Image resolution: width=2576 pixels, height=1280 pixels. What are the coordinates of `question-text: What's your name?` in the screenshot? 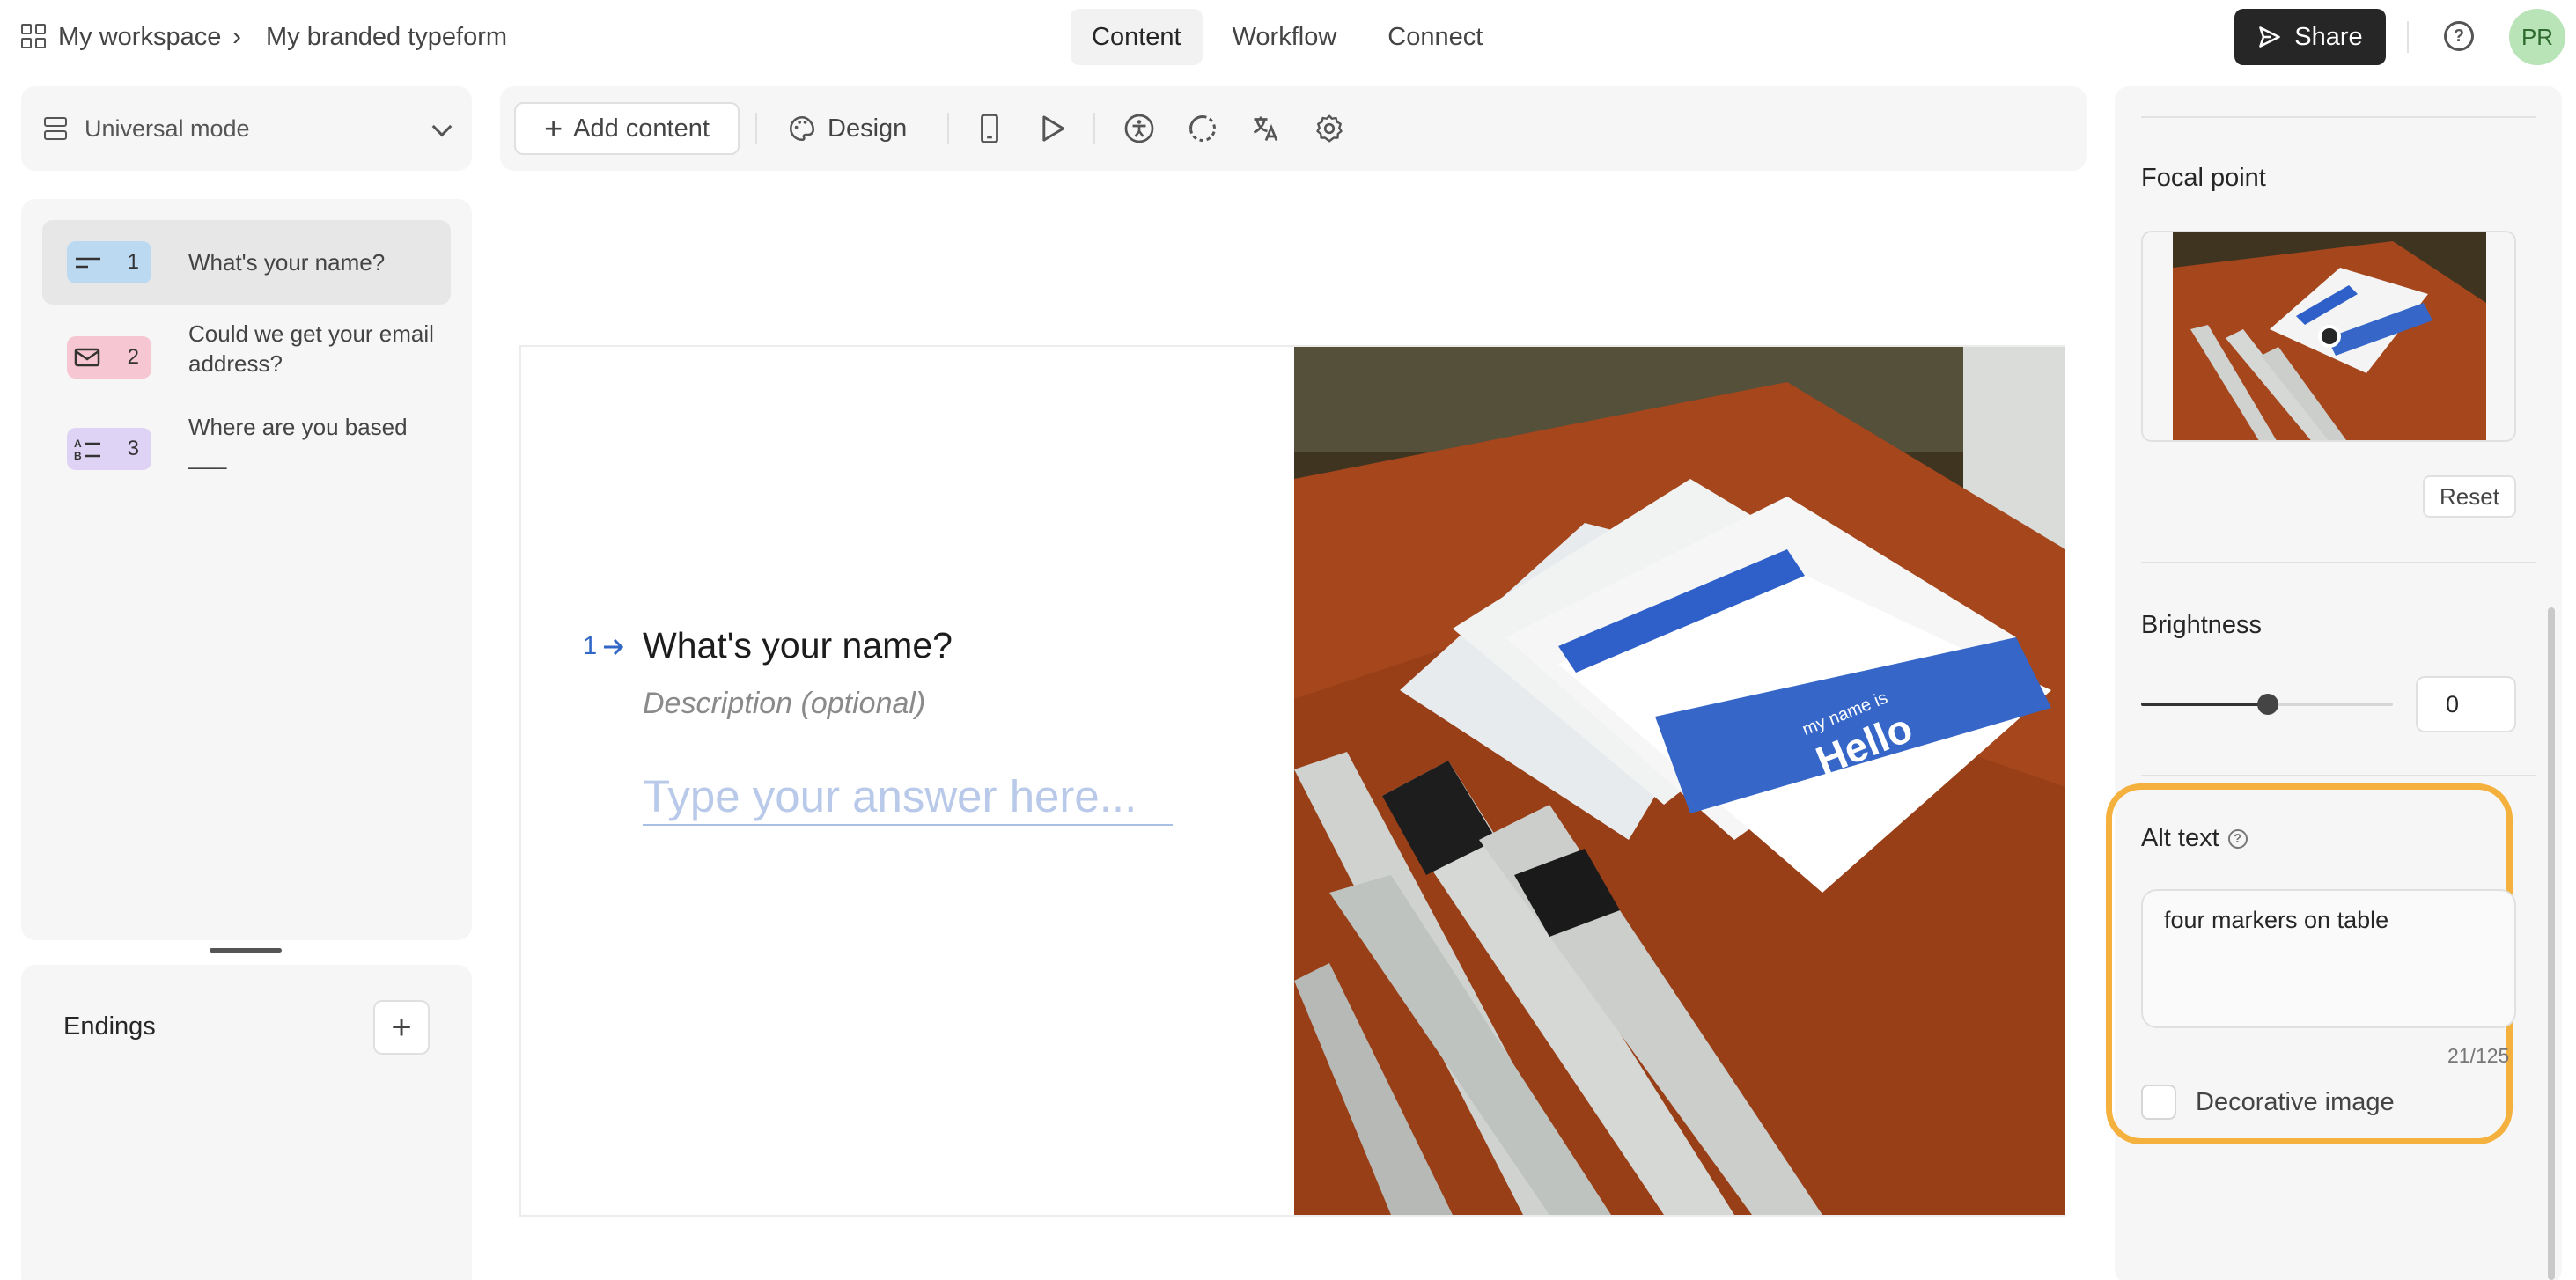 It's located at (287, 262).